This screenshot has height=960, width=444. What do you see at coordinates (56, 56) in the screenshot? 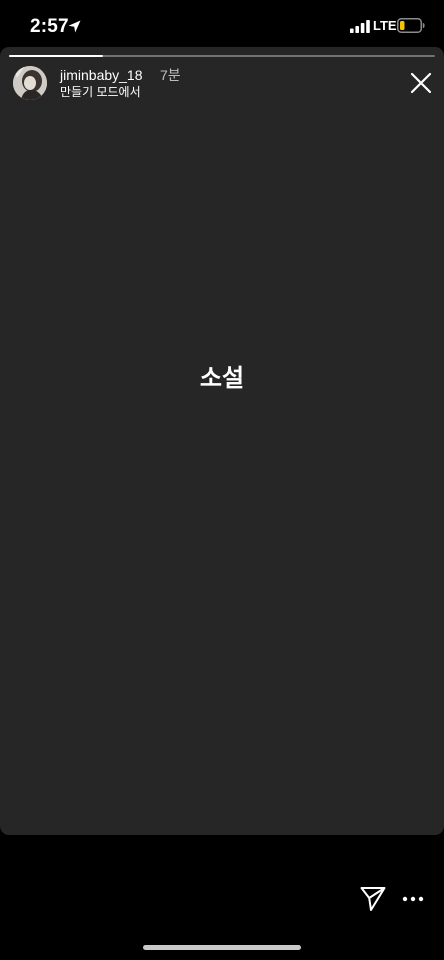
I see `story-progress-fill` at bounding box center [56, 56].